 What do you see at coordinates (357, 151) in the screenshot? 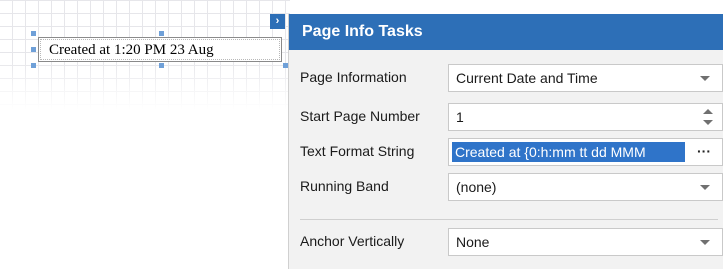
I see `text-format-string-label: Text Format String` at bounding box center [357, 151].